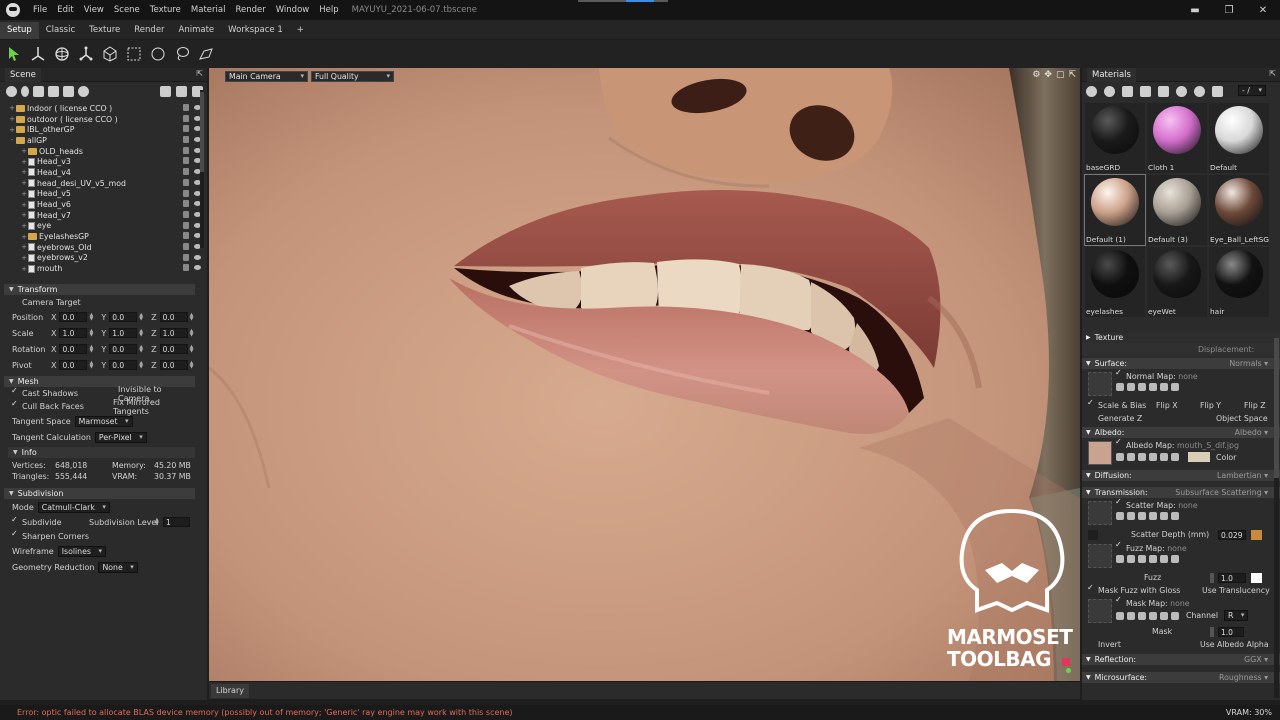 Image resolution: width=1280 pixels, height=720 pixels. Describe the element at coordinates (1239, 282) in the screenshot. I see `material-thumbnail: hair` at that location.